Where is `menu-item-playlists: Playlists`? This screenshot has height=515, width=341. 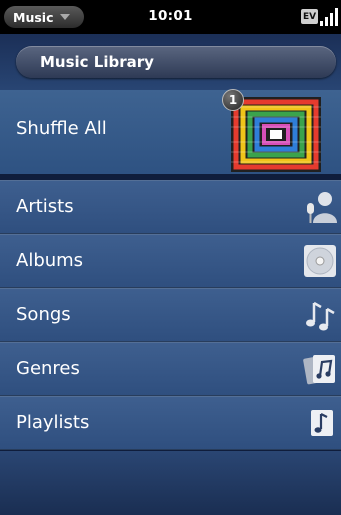
menu-item-playlists: Playlists is located at coordinates (170, 423).